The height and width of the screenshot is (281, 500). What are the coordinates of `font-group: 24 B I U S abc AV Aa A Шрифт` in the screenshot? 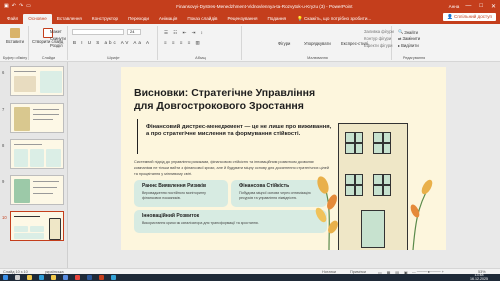 It's located at (114, 43).